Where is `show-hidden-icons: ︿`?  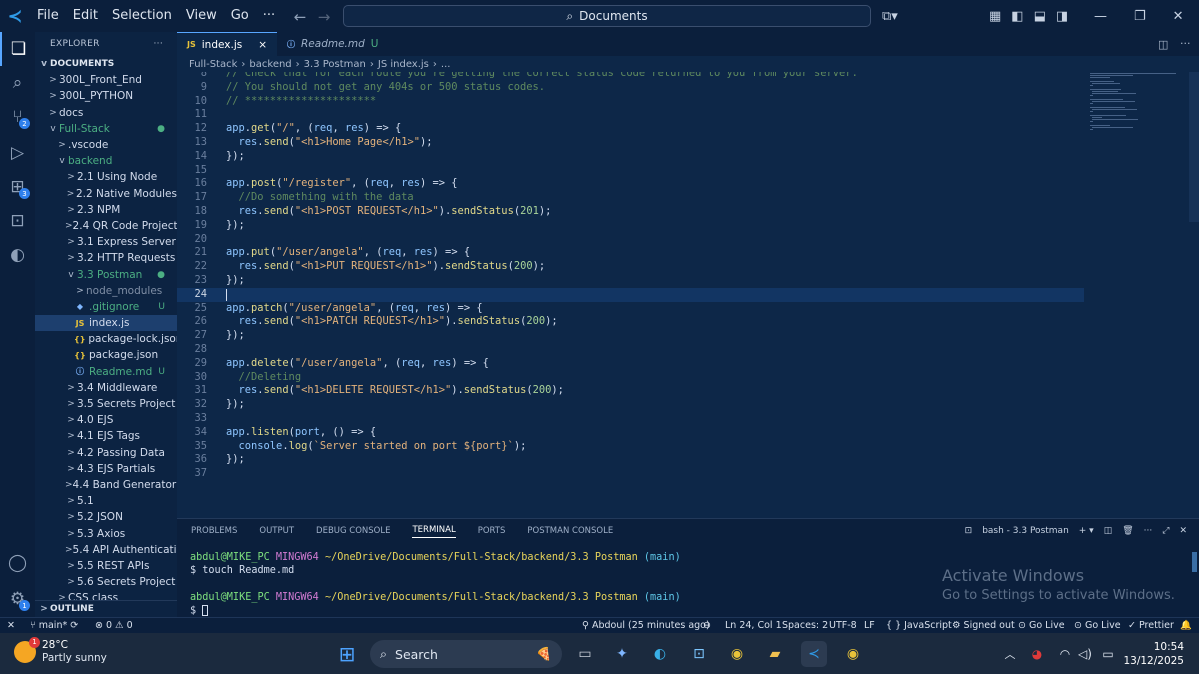 show-hidden-icons: ︿ is located at coordinates (1010, 654).